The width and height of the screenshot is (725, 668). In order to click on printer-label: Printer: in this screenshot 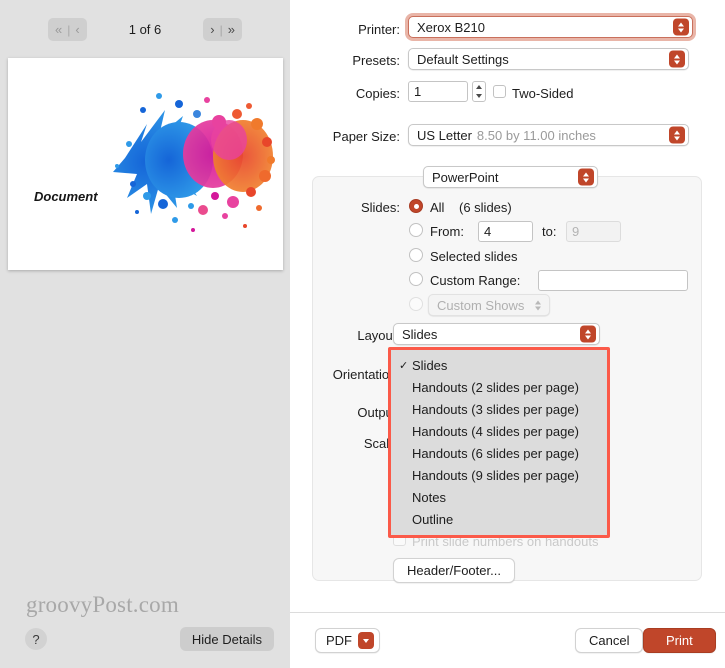, I will do `click(379, 29)`.